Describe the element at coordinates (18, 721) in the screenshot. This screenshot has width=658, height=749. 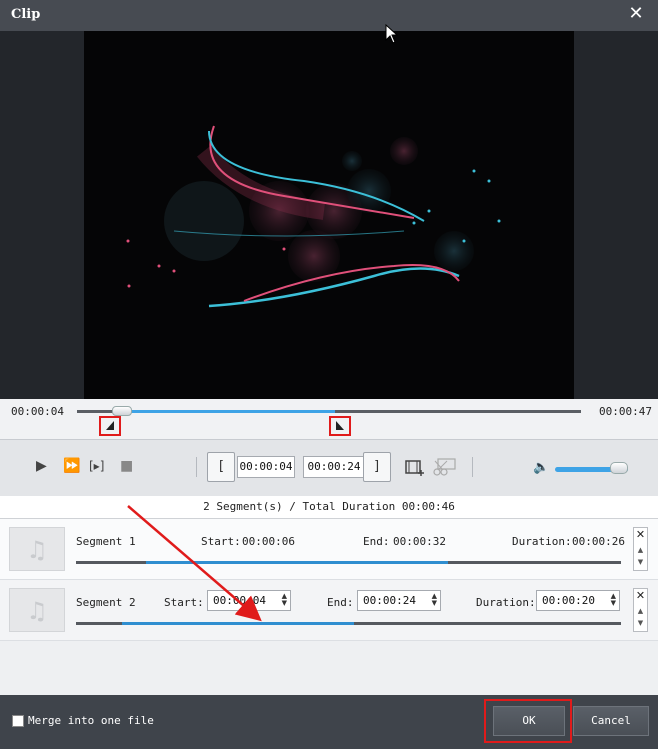
I see `merge-checkbox` at that location.